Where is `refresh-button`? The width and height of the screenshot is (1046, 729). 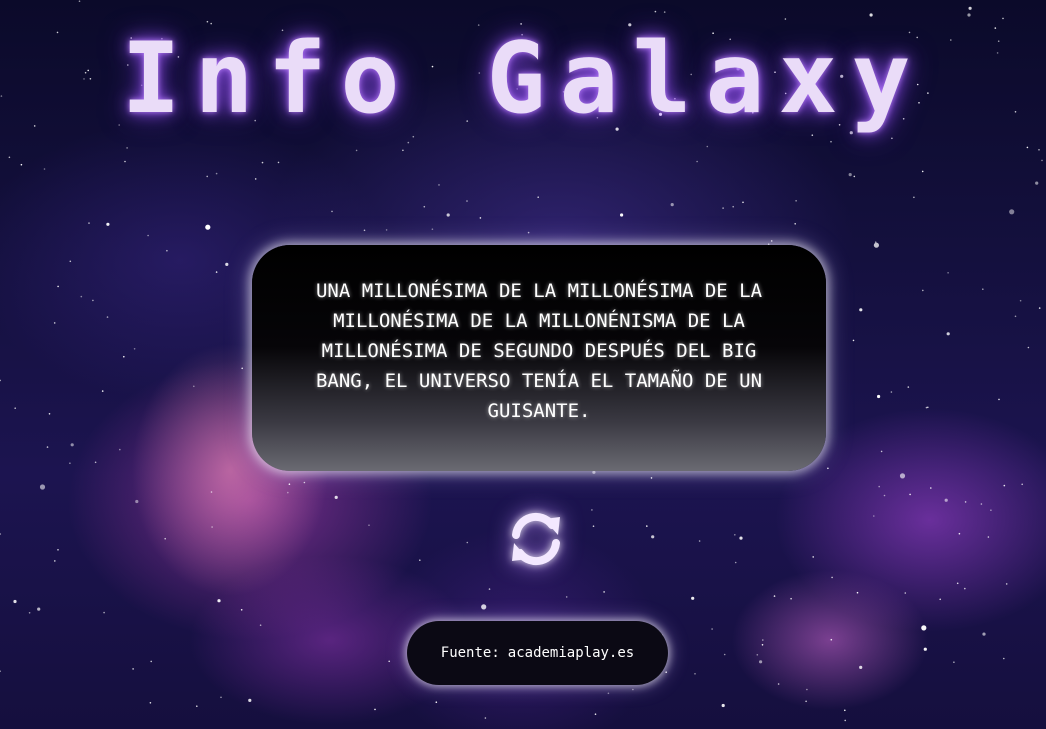 refresh-button is located at coordinates (536, 539).